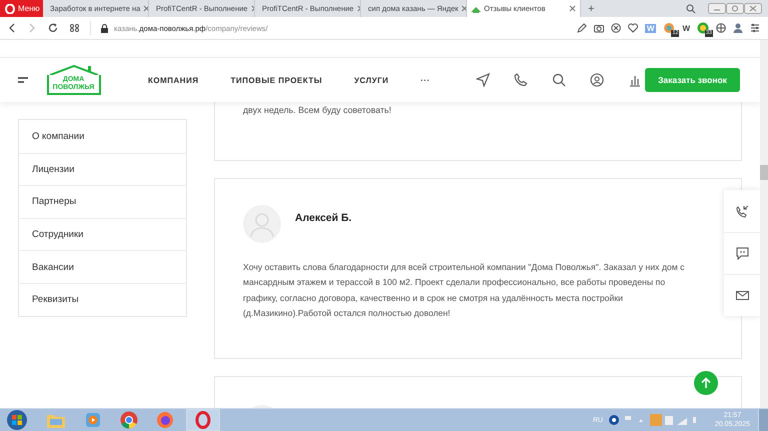 This screenshot has height=431, width=768. I want to click on extension-button: W, so click(686, 28).